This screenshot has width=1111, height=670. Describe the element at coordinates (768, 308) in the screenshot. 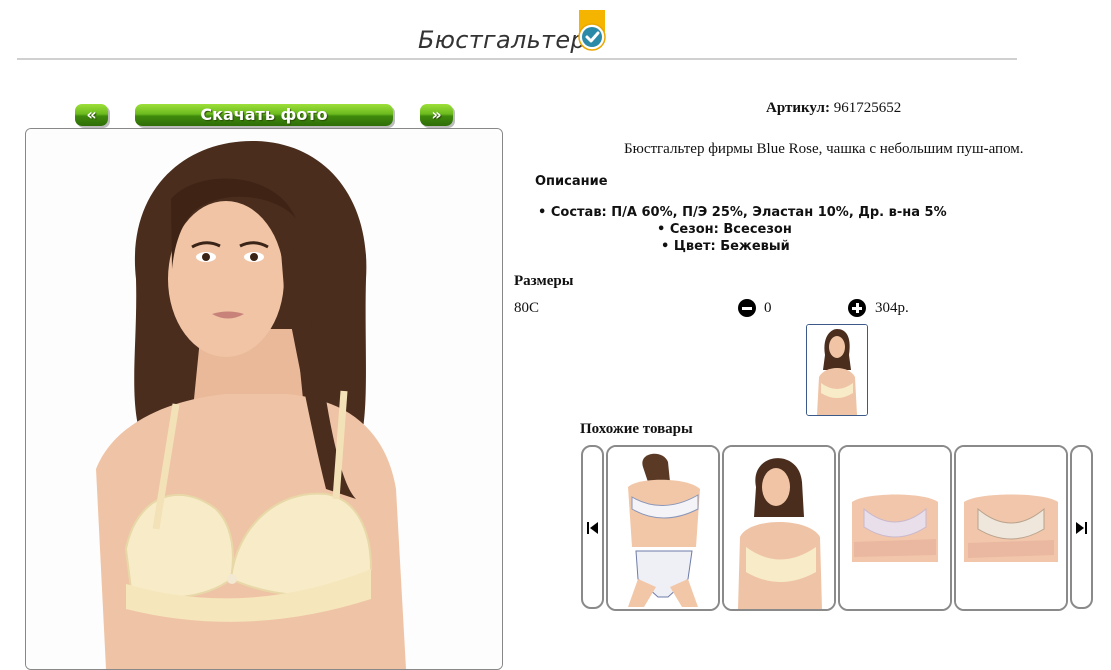

I see `quantity-value: 0` at that location.